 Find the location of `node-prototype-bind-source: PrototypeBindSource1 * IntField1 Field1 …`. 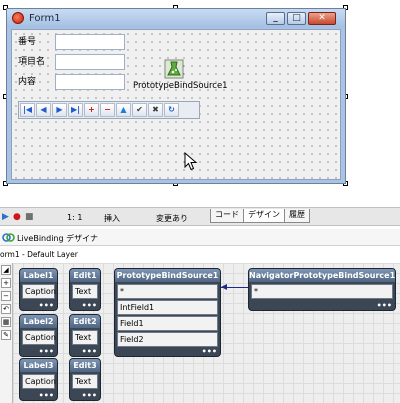

node-prototype-bind-source: PrototypeBindSource1 * IntField1 Field1 … is located at coordinates (167, 312).